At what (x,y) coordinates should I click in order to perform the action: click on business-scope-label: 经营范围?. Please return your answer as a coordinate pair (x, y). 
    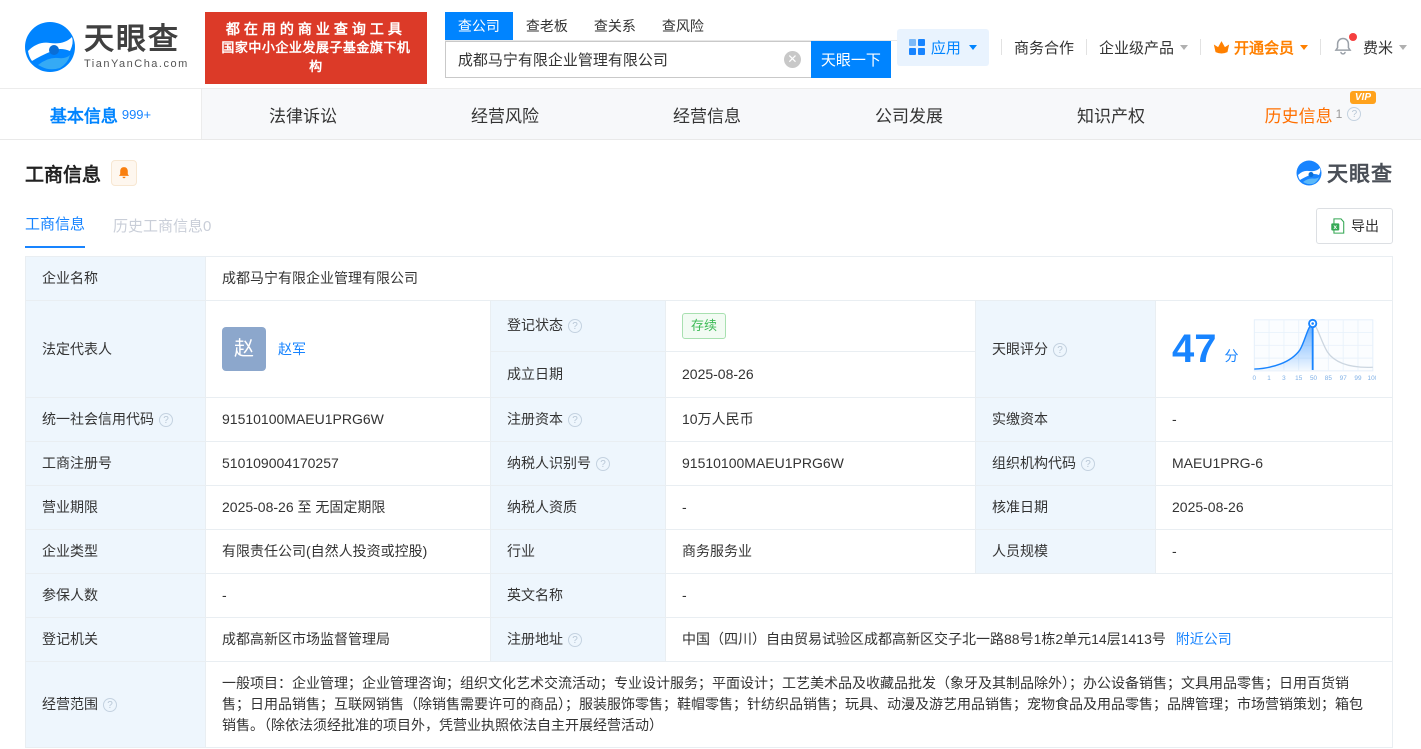
    Looking at the image, I should click on (115, 704).